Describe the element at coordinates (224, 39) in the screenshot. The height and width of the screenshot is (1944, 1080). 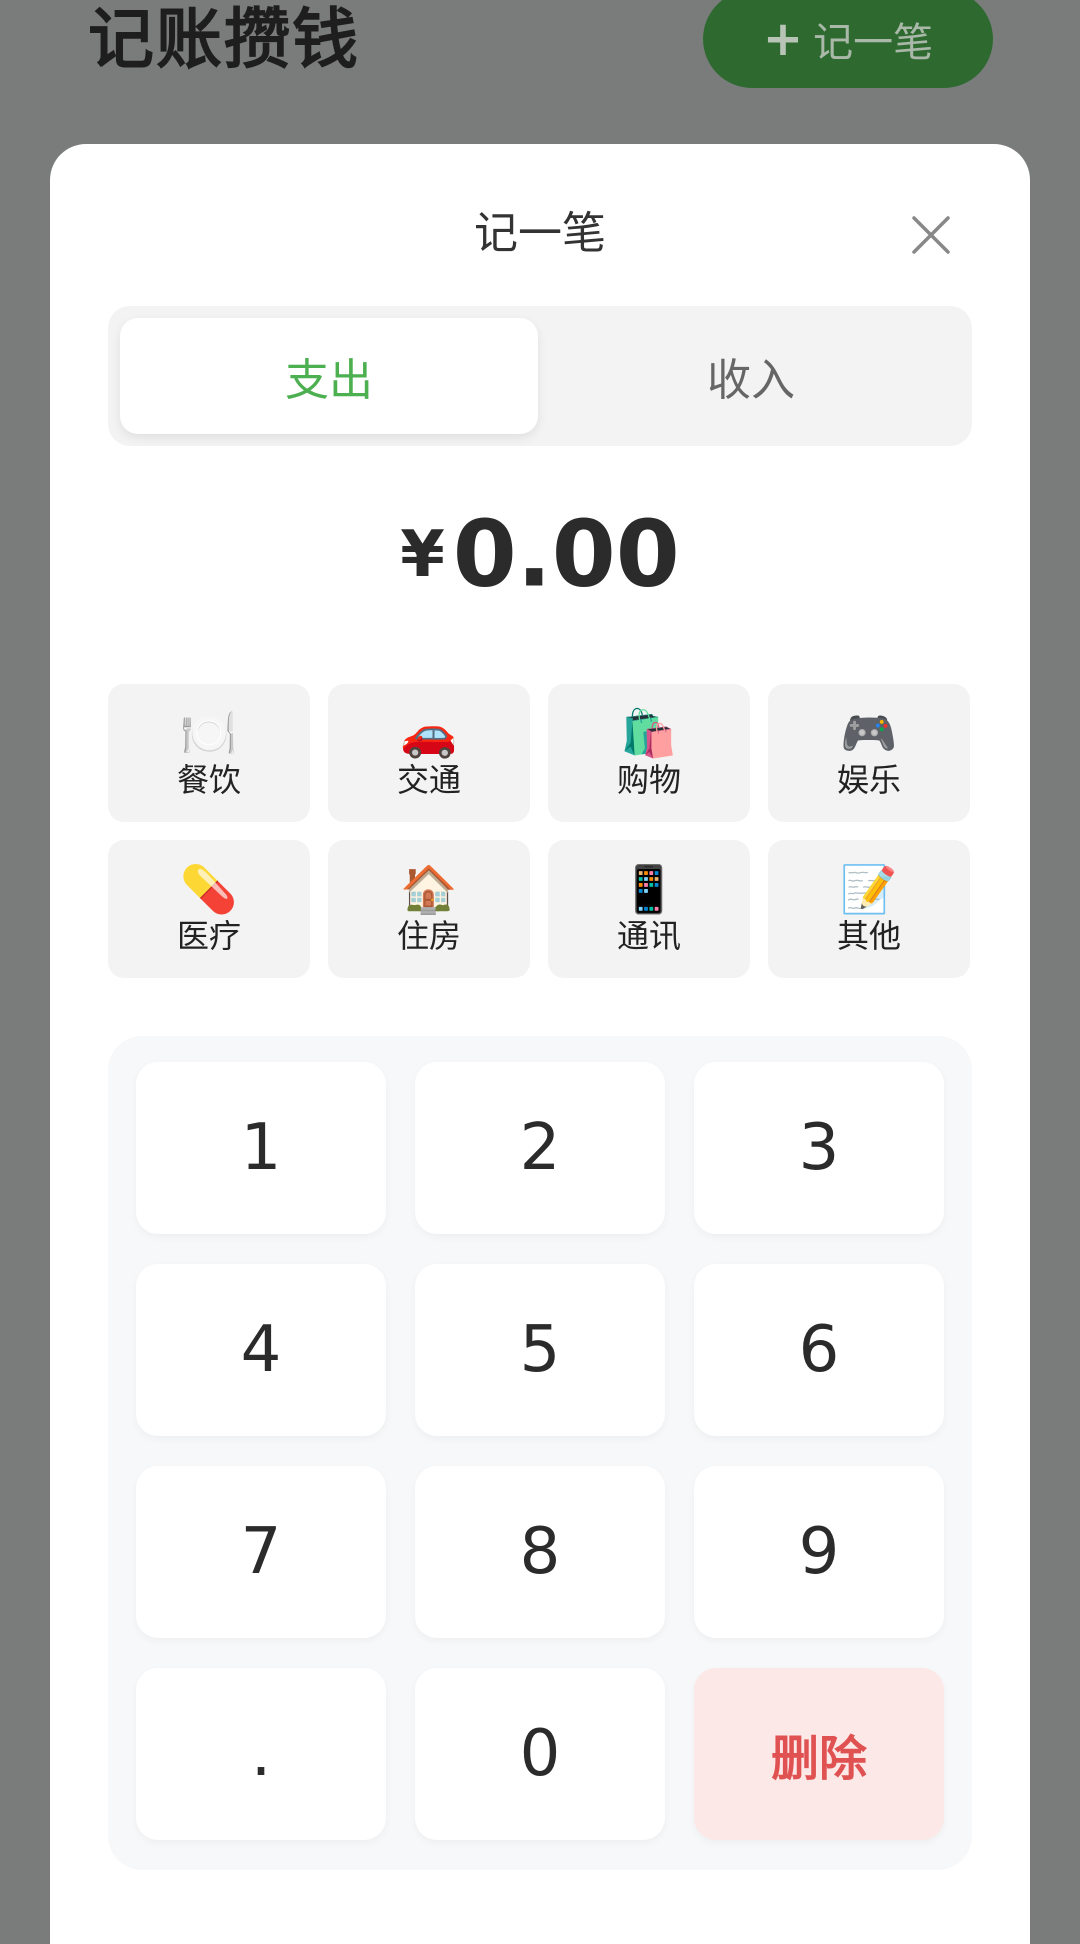
I see `app-title: 记账攒钱` at that location.